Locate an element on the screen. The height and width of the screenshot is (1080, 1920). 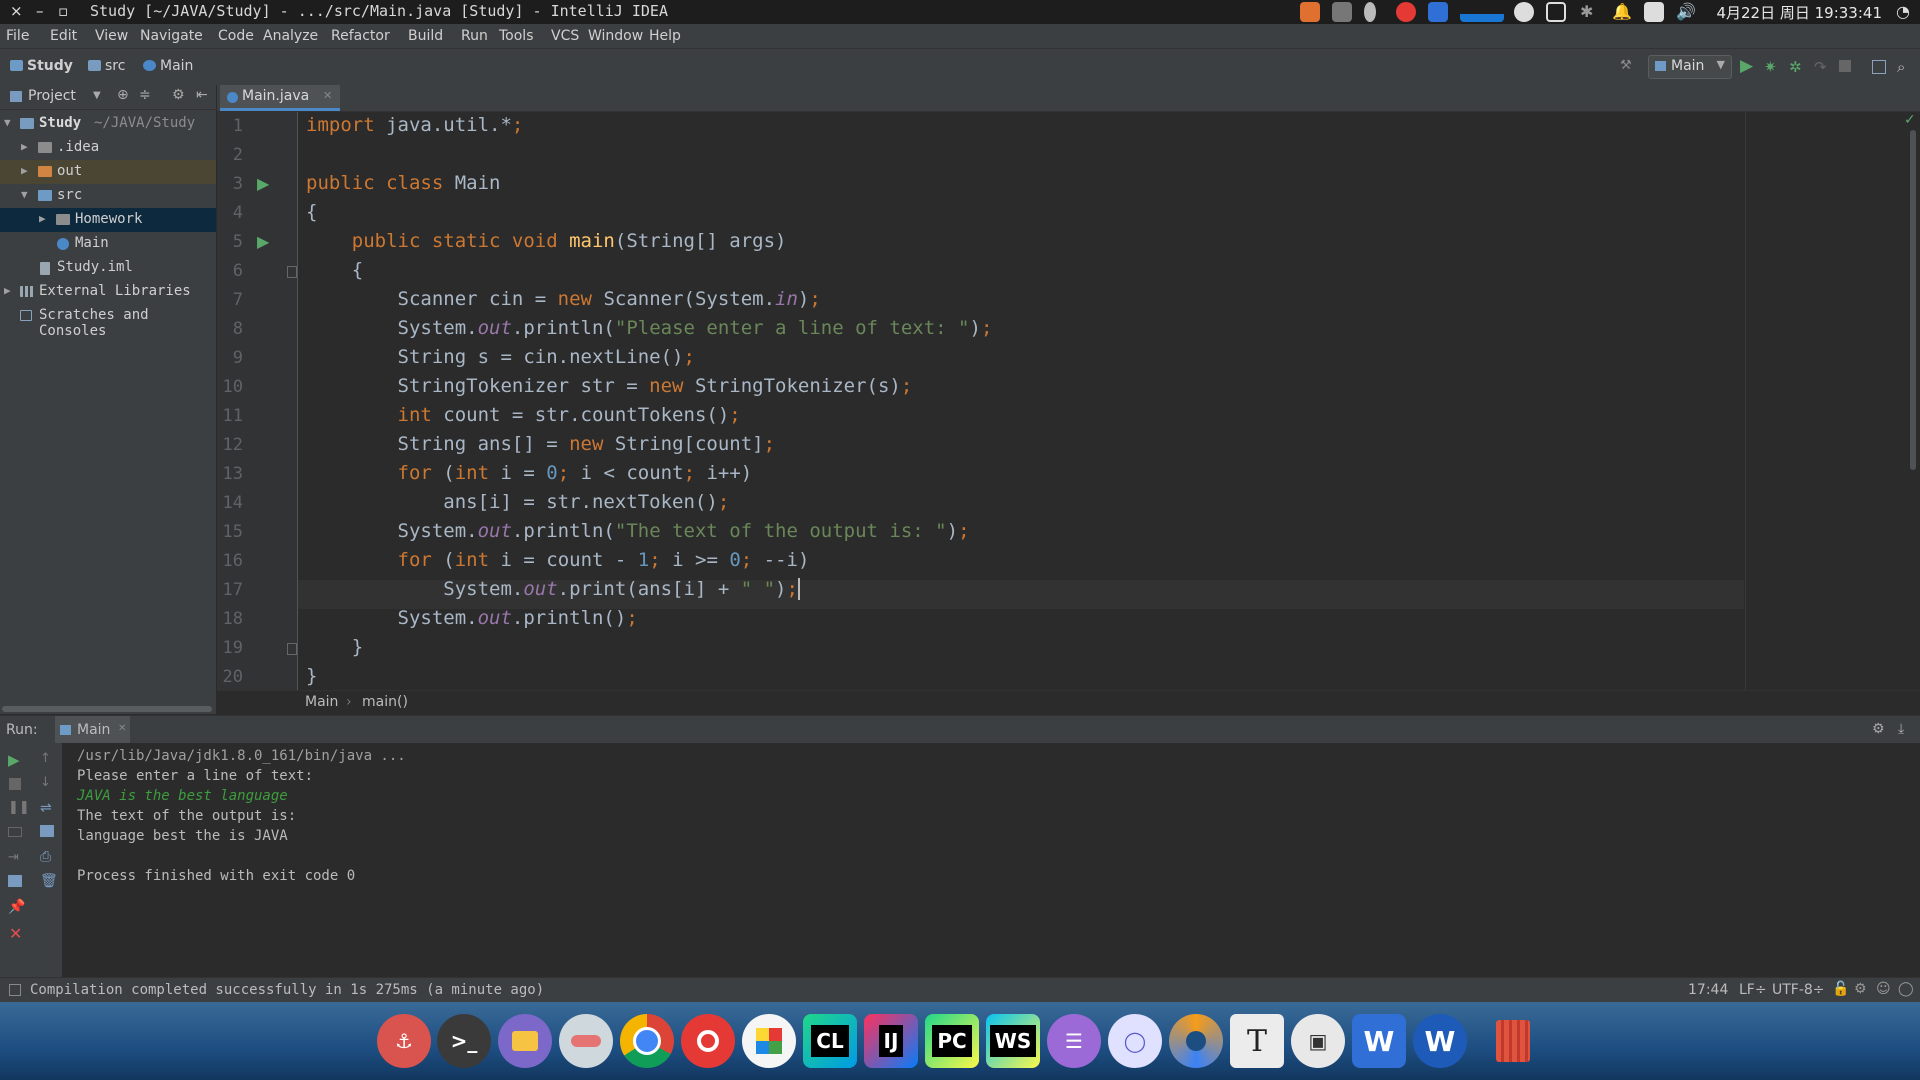
netease-tray-icon is located at coordinates (1406, 12).